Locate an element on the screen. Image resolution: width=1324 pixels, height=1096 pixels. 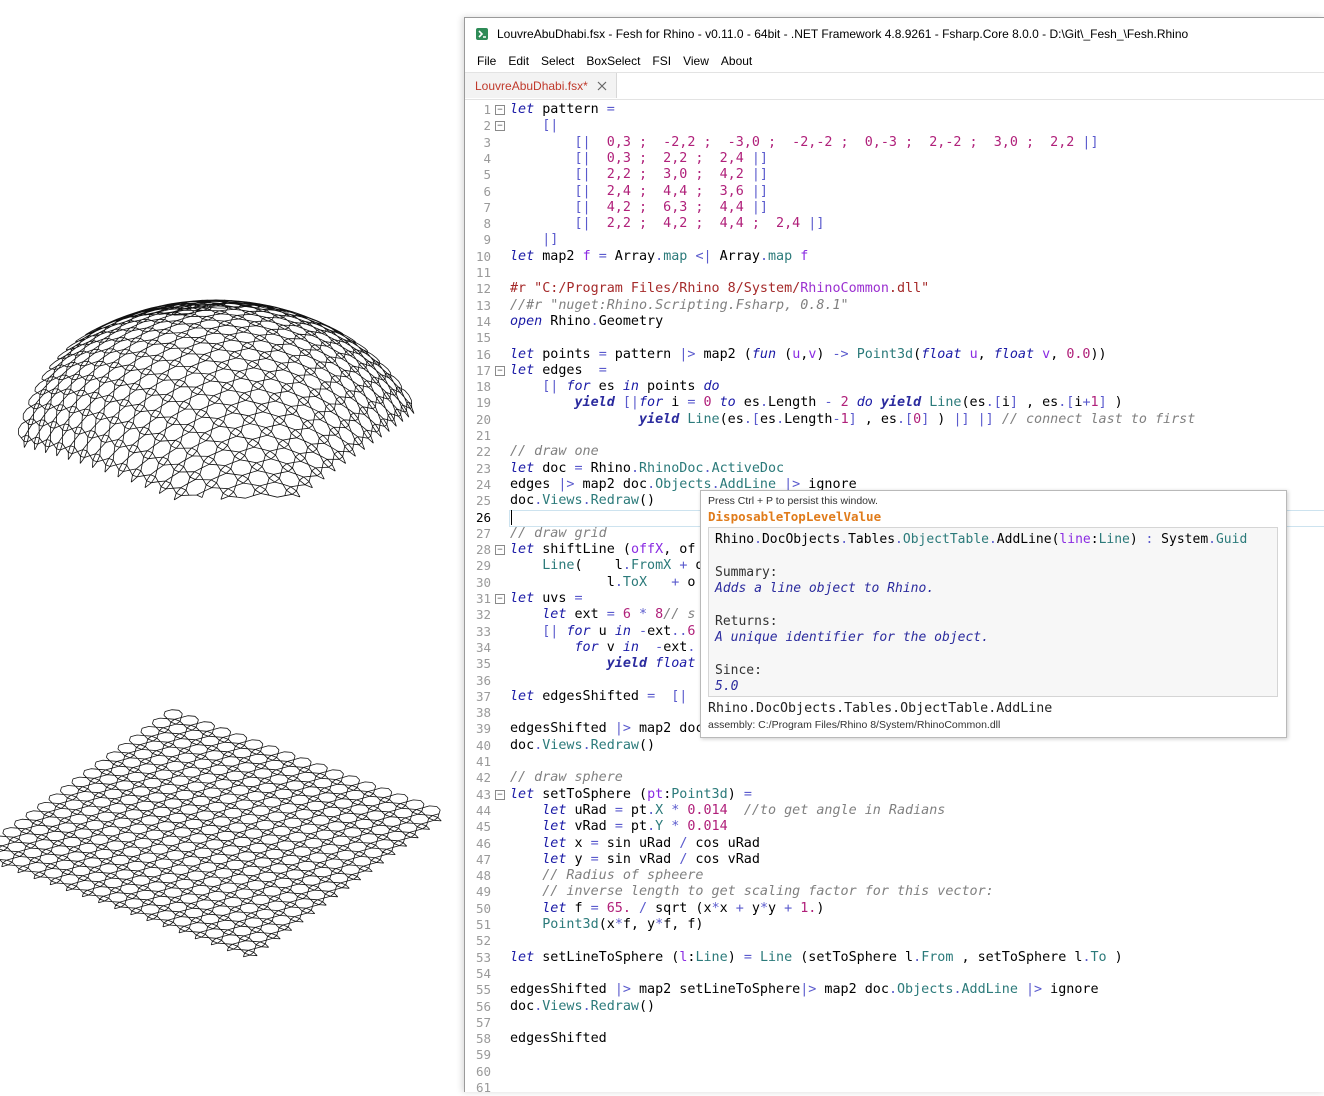
menu-fsi: FSI is located at coordinates (661, 61).